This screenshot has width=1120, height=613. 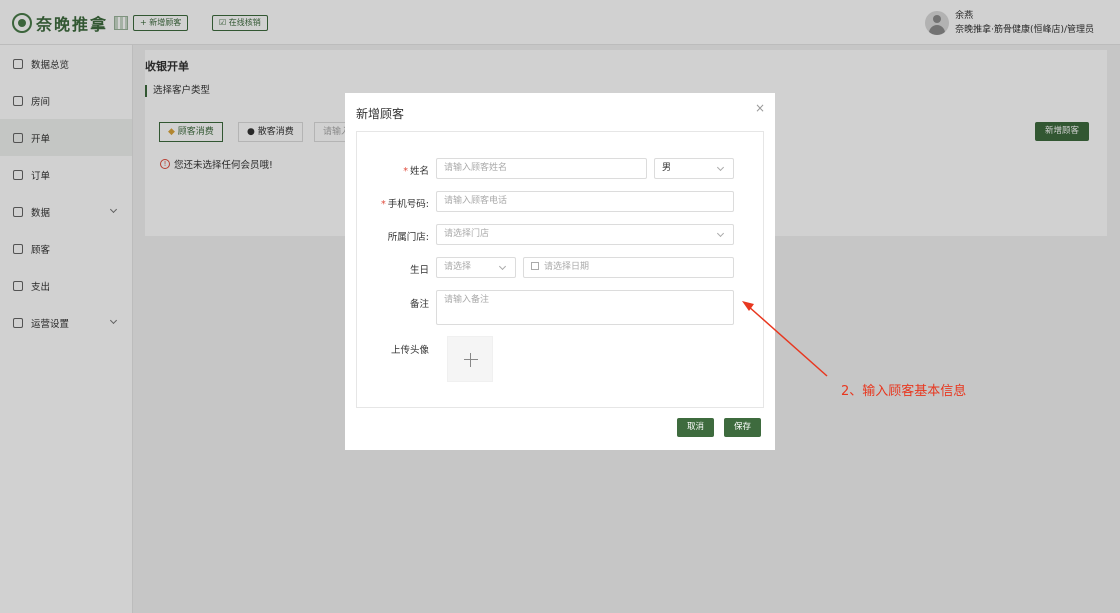 What do you see at coordinates (785, 339) in the screenshot?
I see `annotation-arrow` at bounding box center [785, 339].